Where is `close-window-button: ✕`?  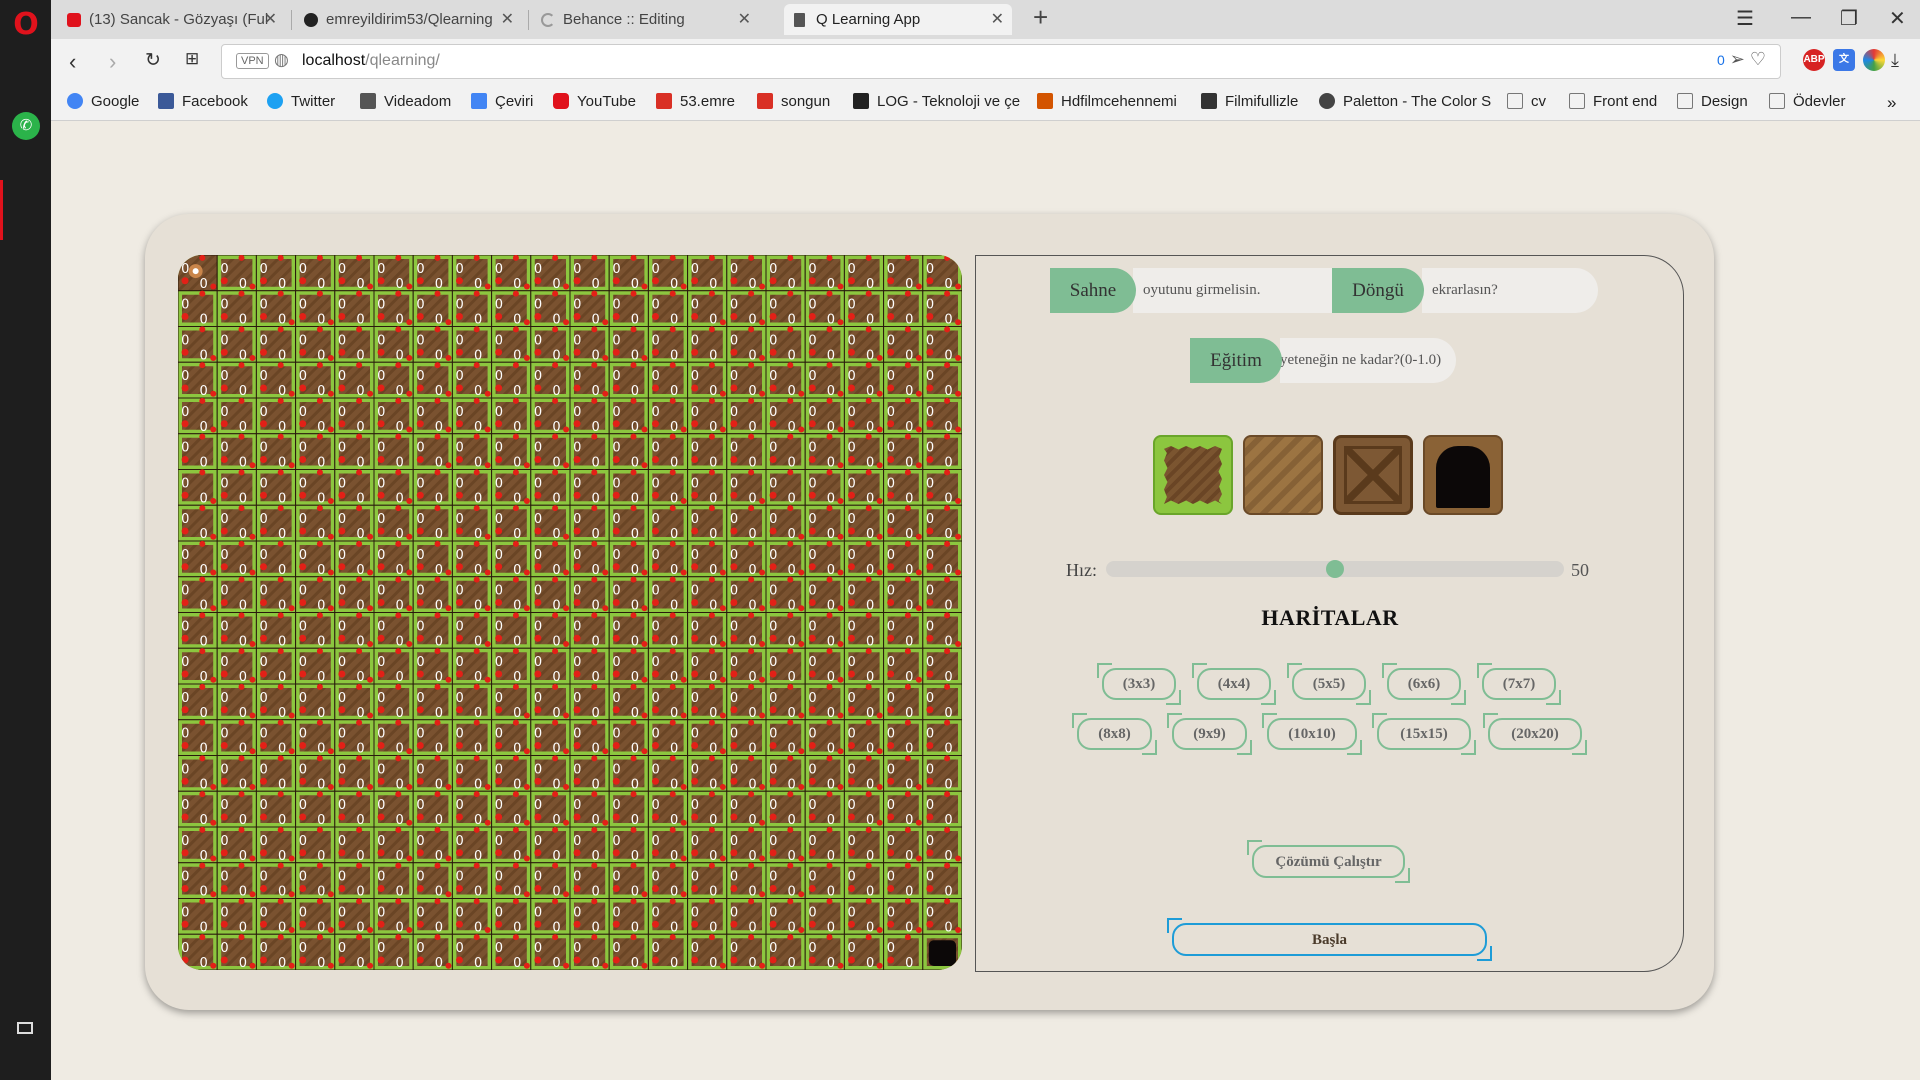 close-window-button: ✕ is located at coordinates (1897, 18).